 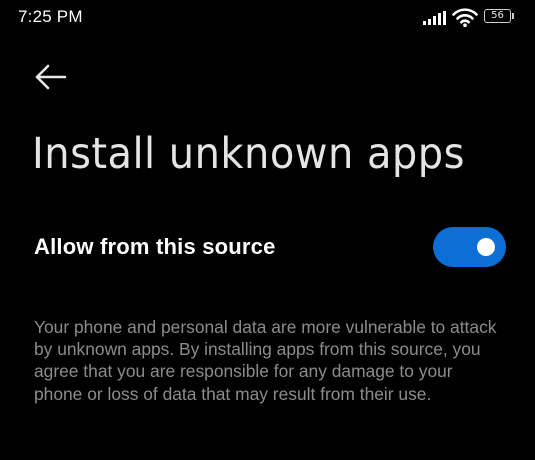 I want to click on back-arrow-icon, so click(x=51, y=77).